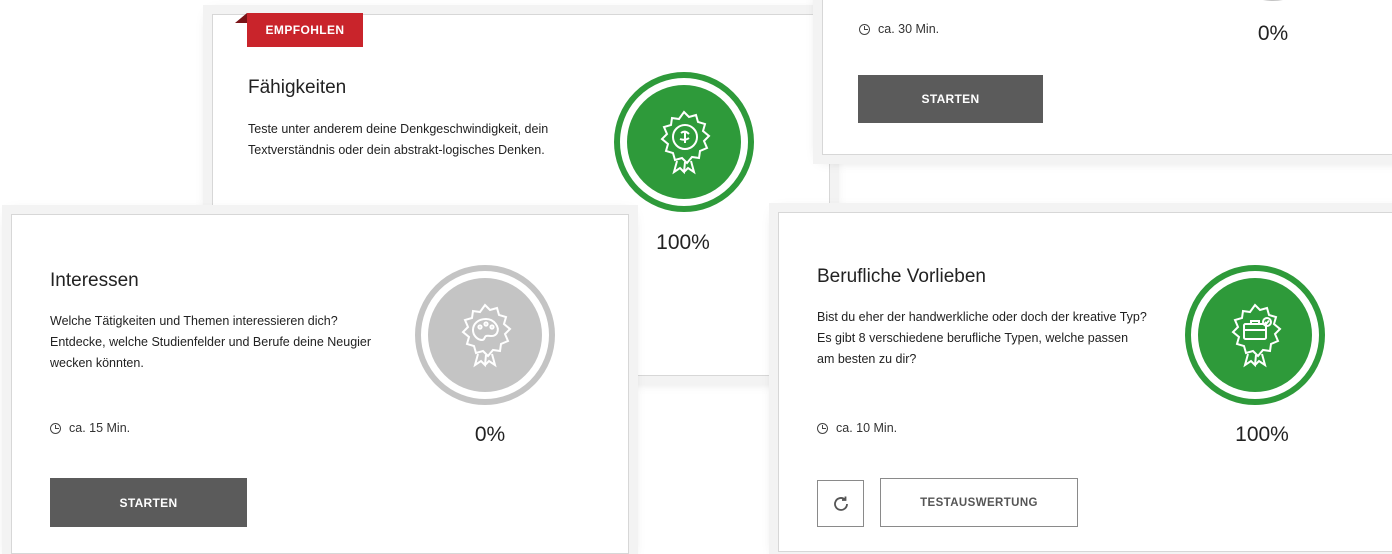 This screenshot has height=554, width=1392. I want to click on retry-button, so click(840, 503).